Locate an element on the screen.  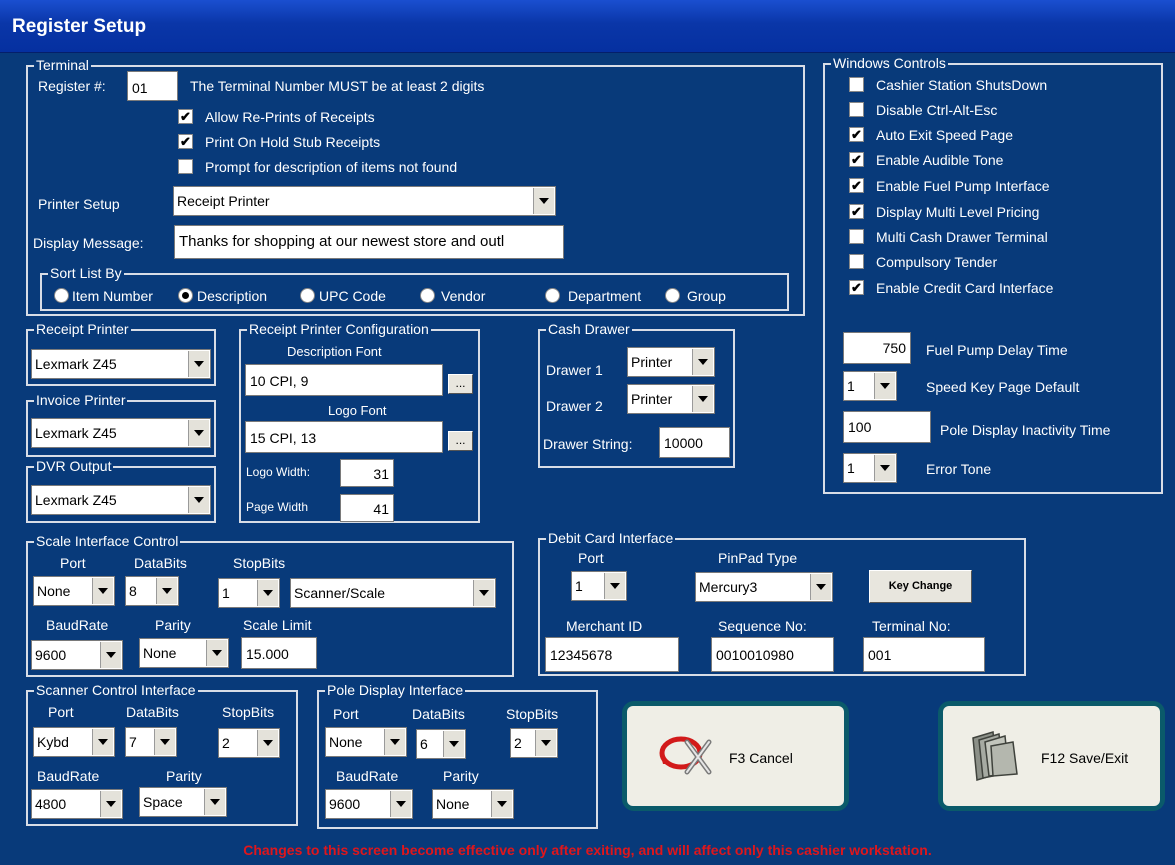
sort-group-radio is located at coordinates (672, 295).